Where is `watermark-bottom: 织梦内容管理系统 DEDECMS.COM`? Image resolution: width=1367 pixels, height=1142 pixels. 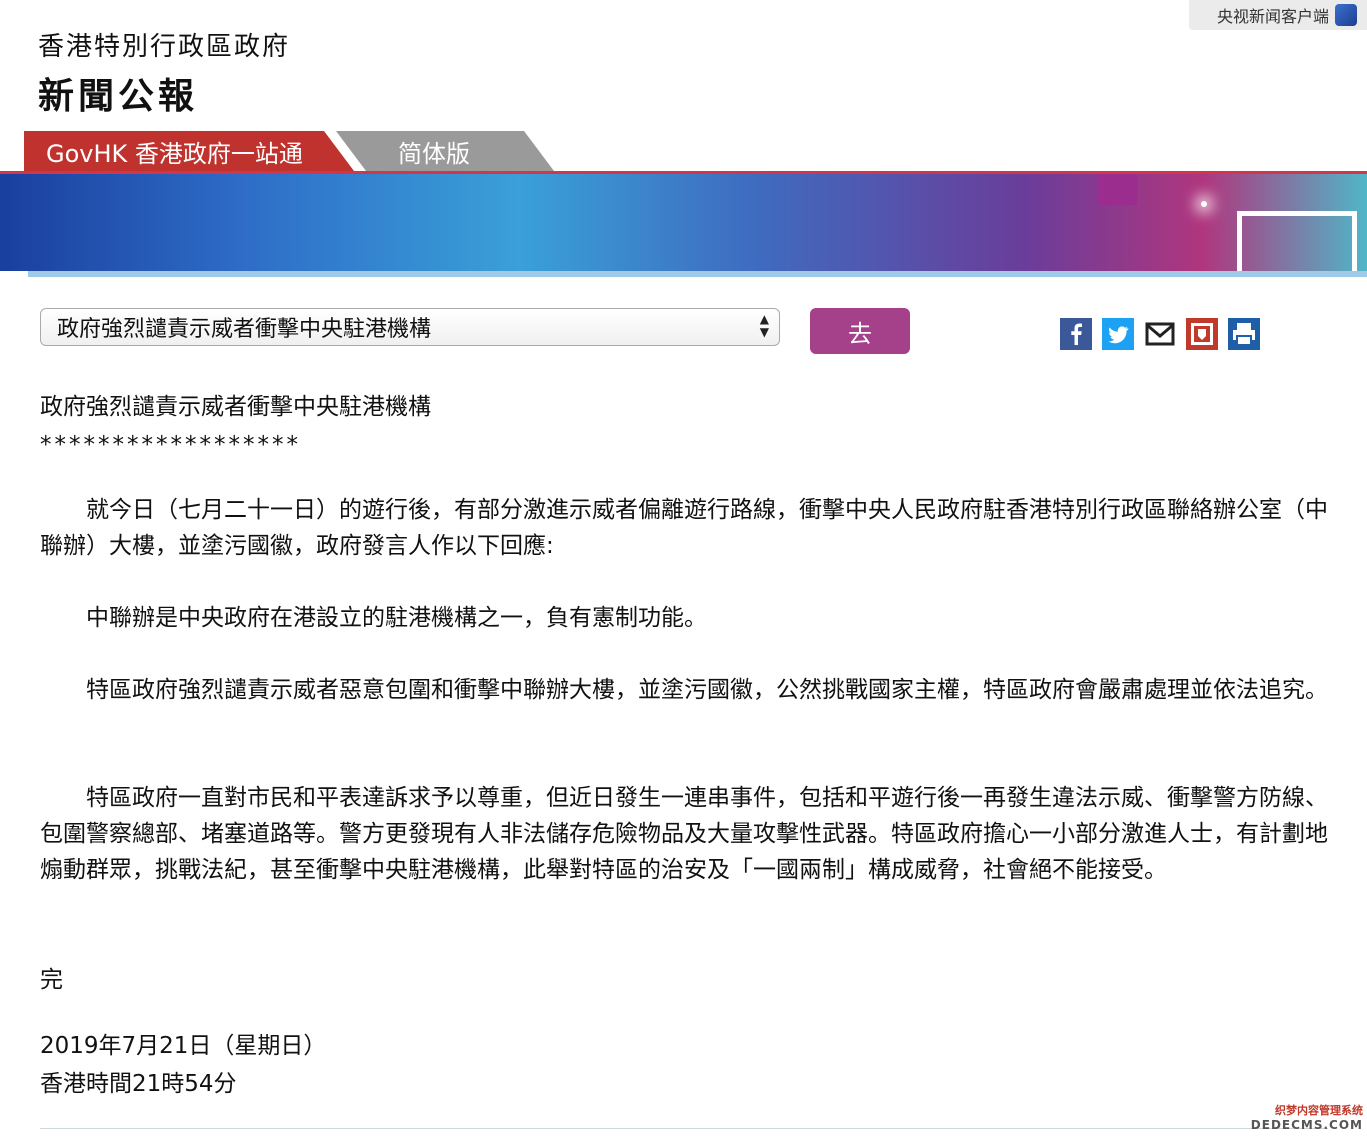
watermark-bottom: 织梦内容管理系统 DEDECMS.COM is located at coordinates (1307, 1118).